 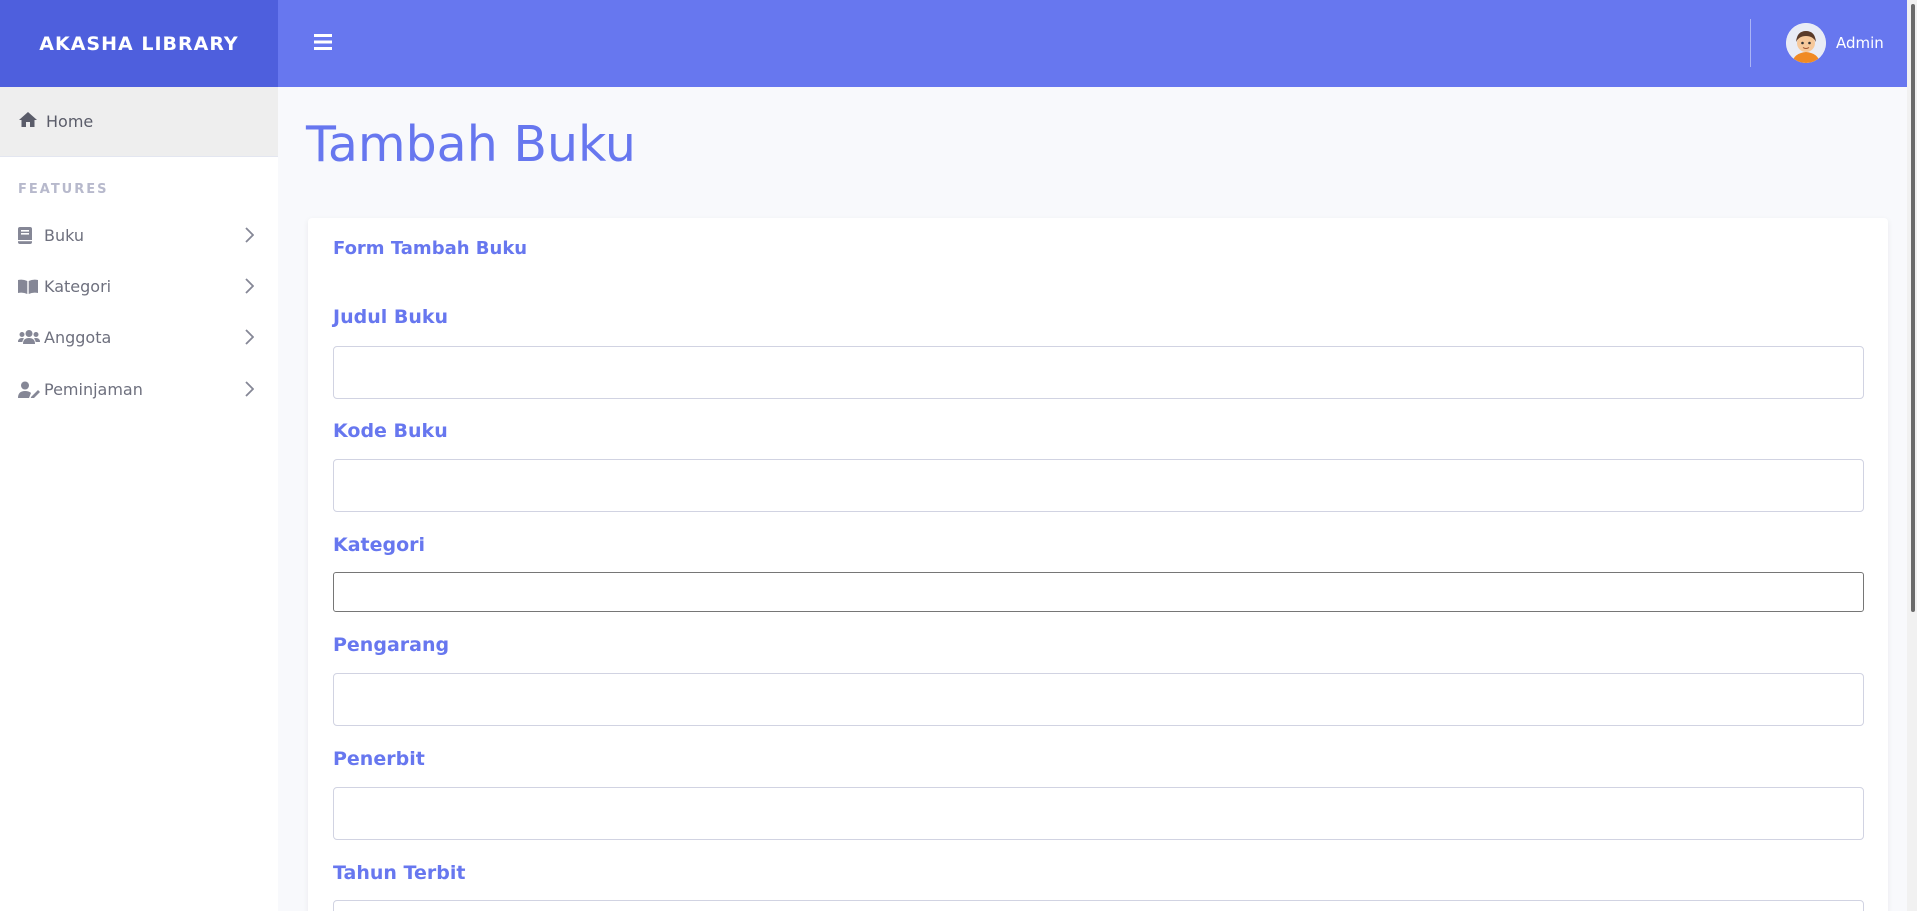 I want to click on penerbit-input, so click(x=1098, y=813).